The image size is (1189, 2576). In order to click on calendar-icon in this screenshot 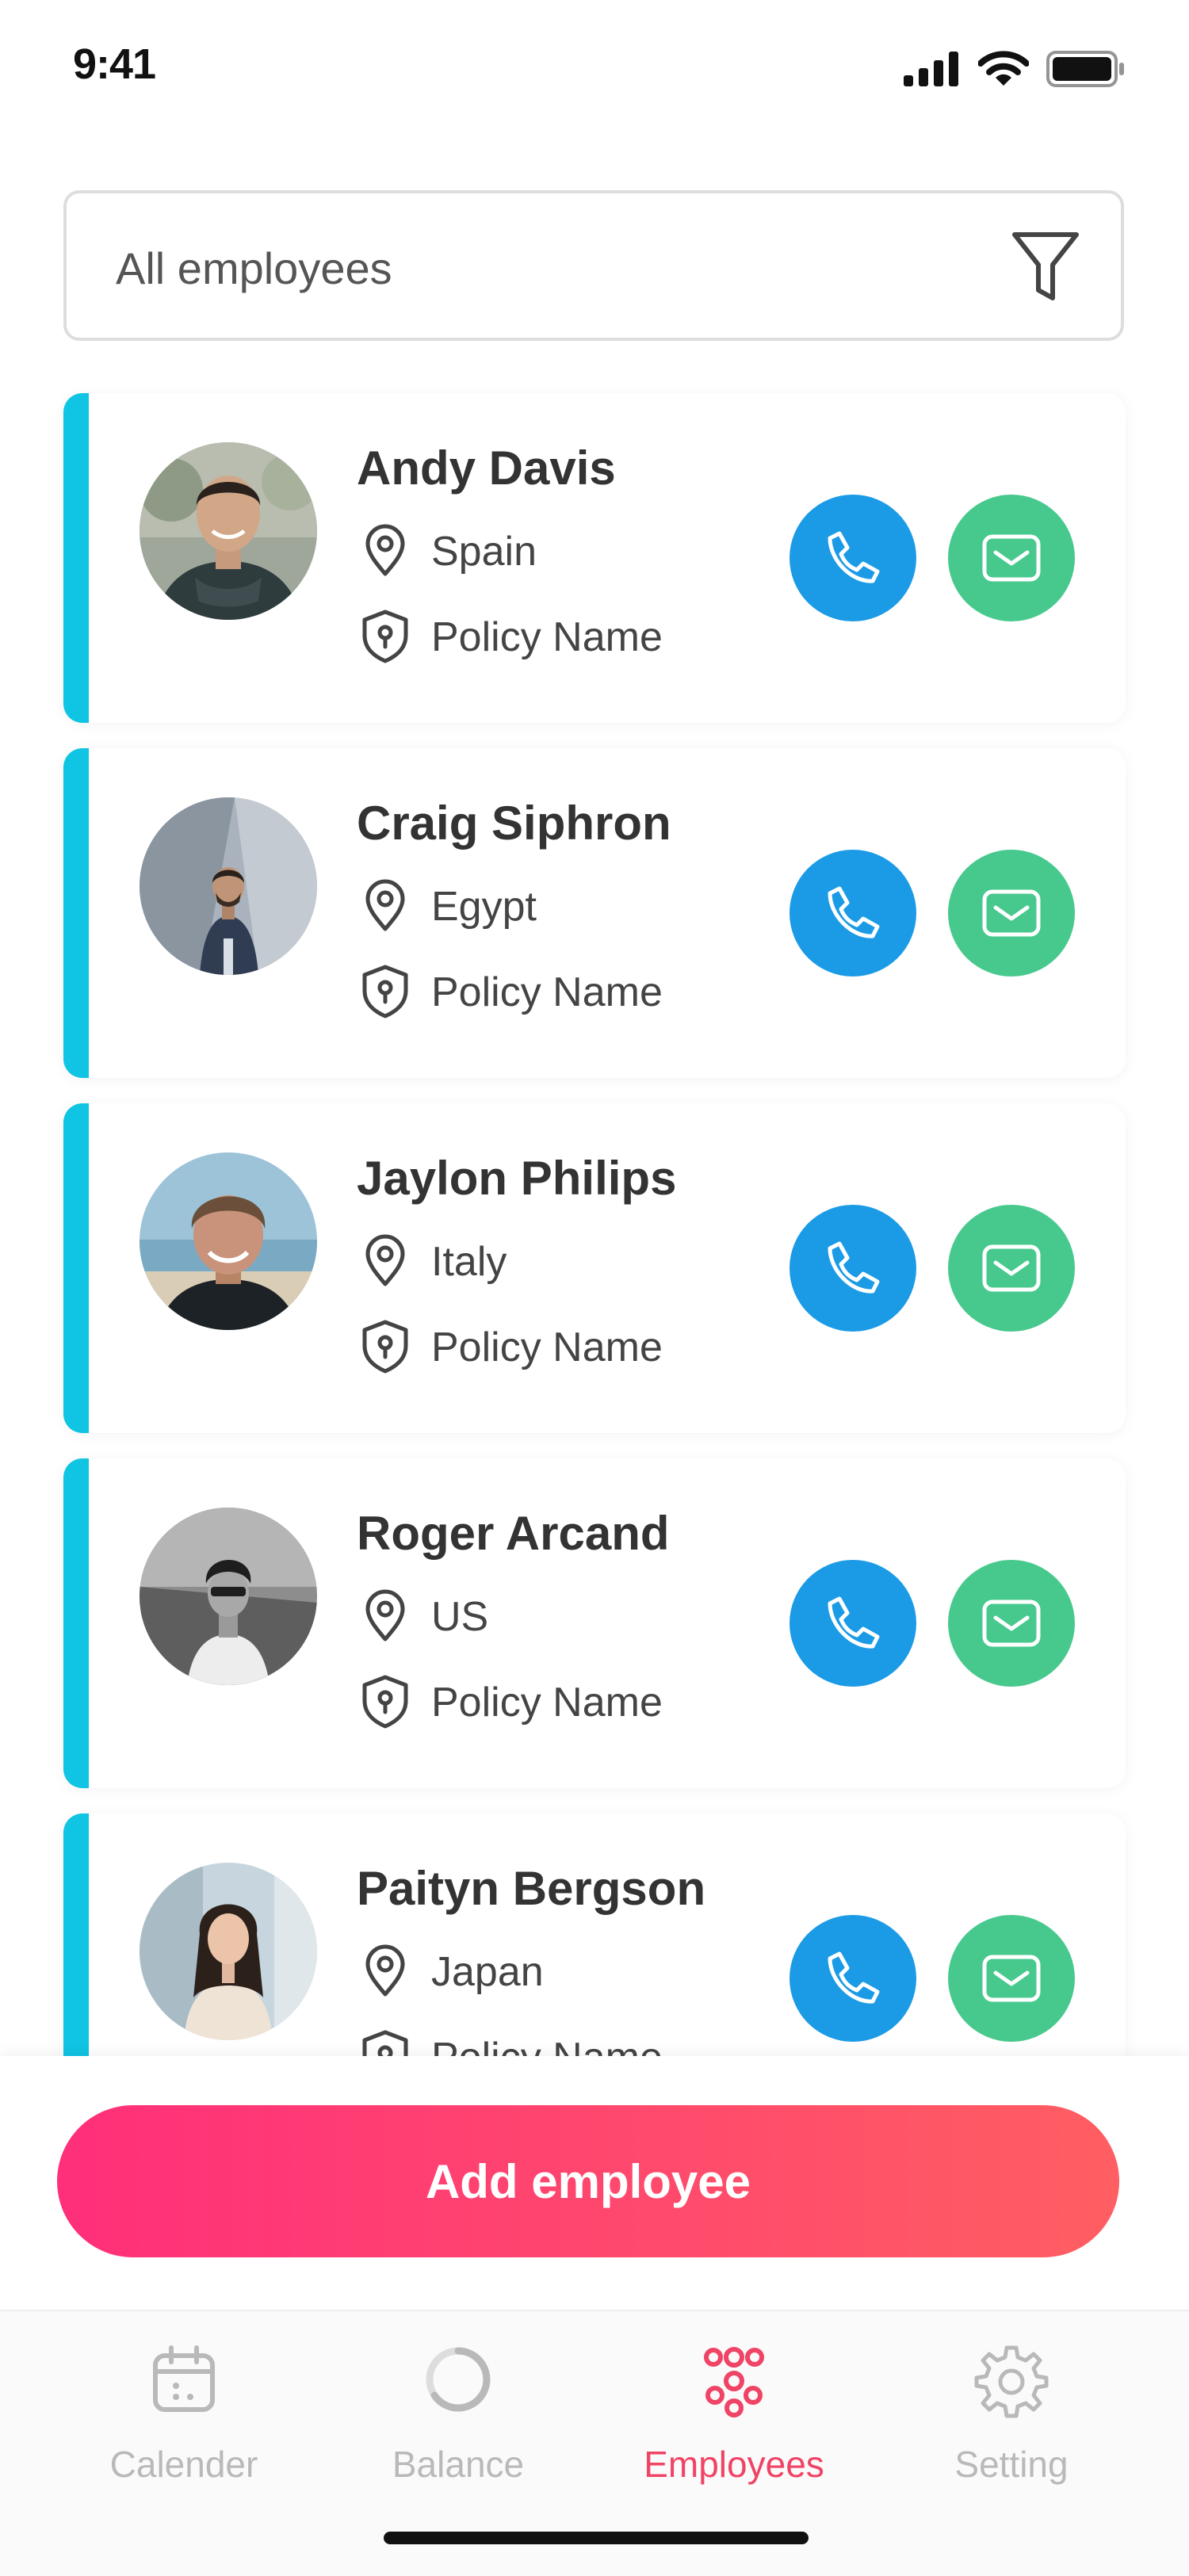, I will do `click(184, 2378)`.